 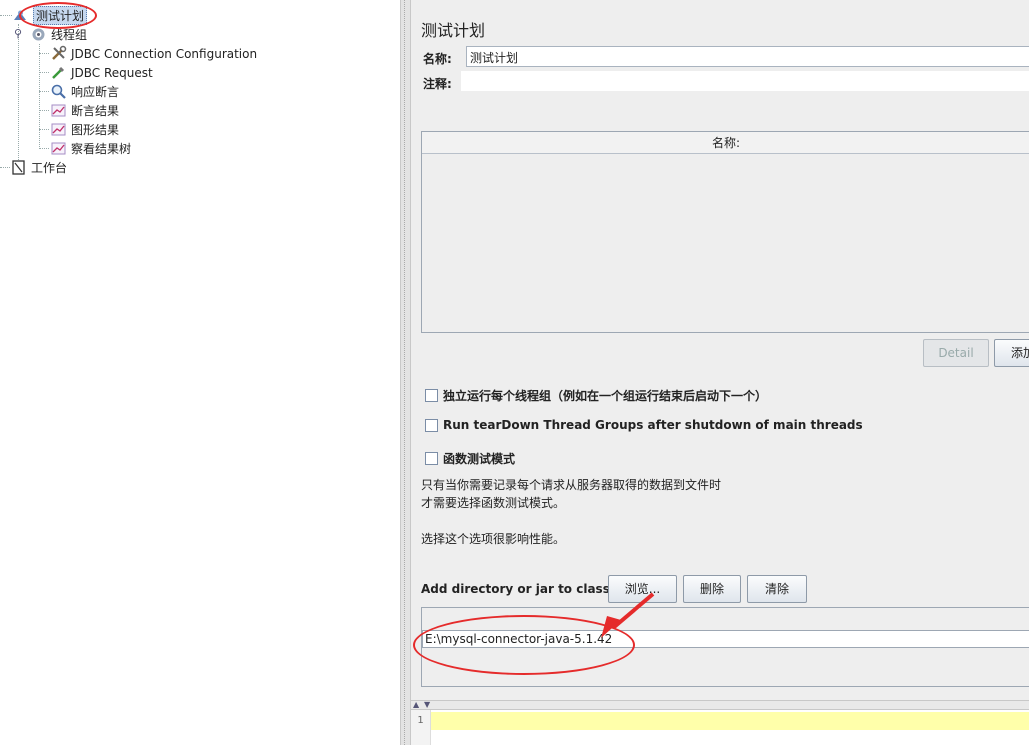 I want to click on tree-node-view-results-tree: 察看结果树, so click(x=90, y=148).